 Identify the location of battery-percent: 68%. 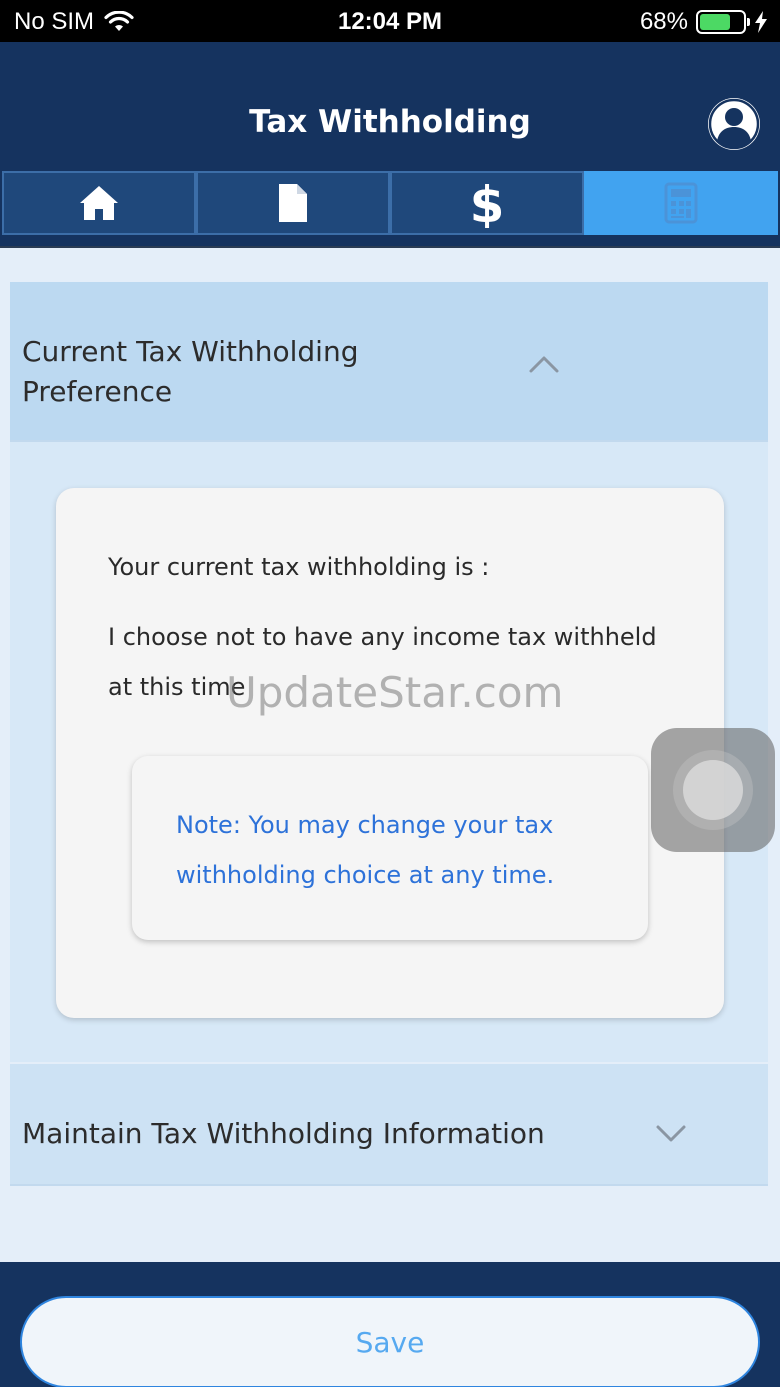
(663, 21).